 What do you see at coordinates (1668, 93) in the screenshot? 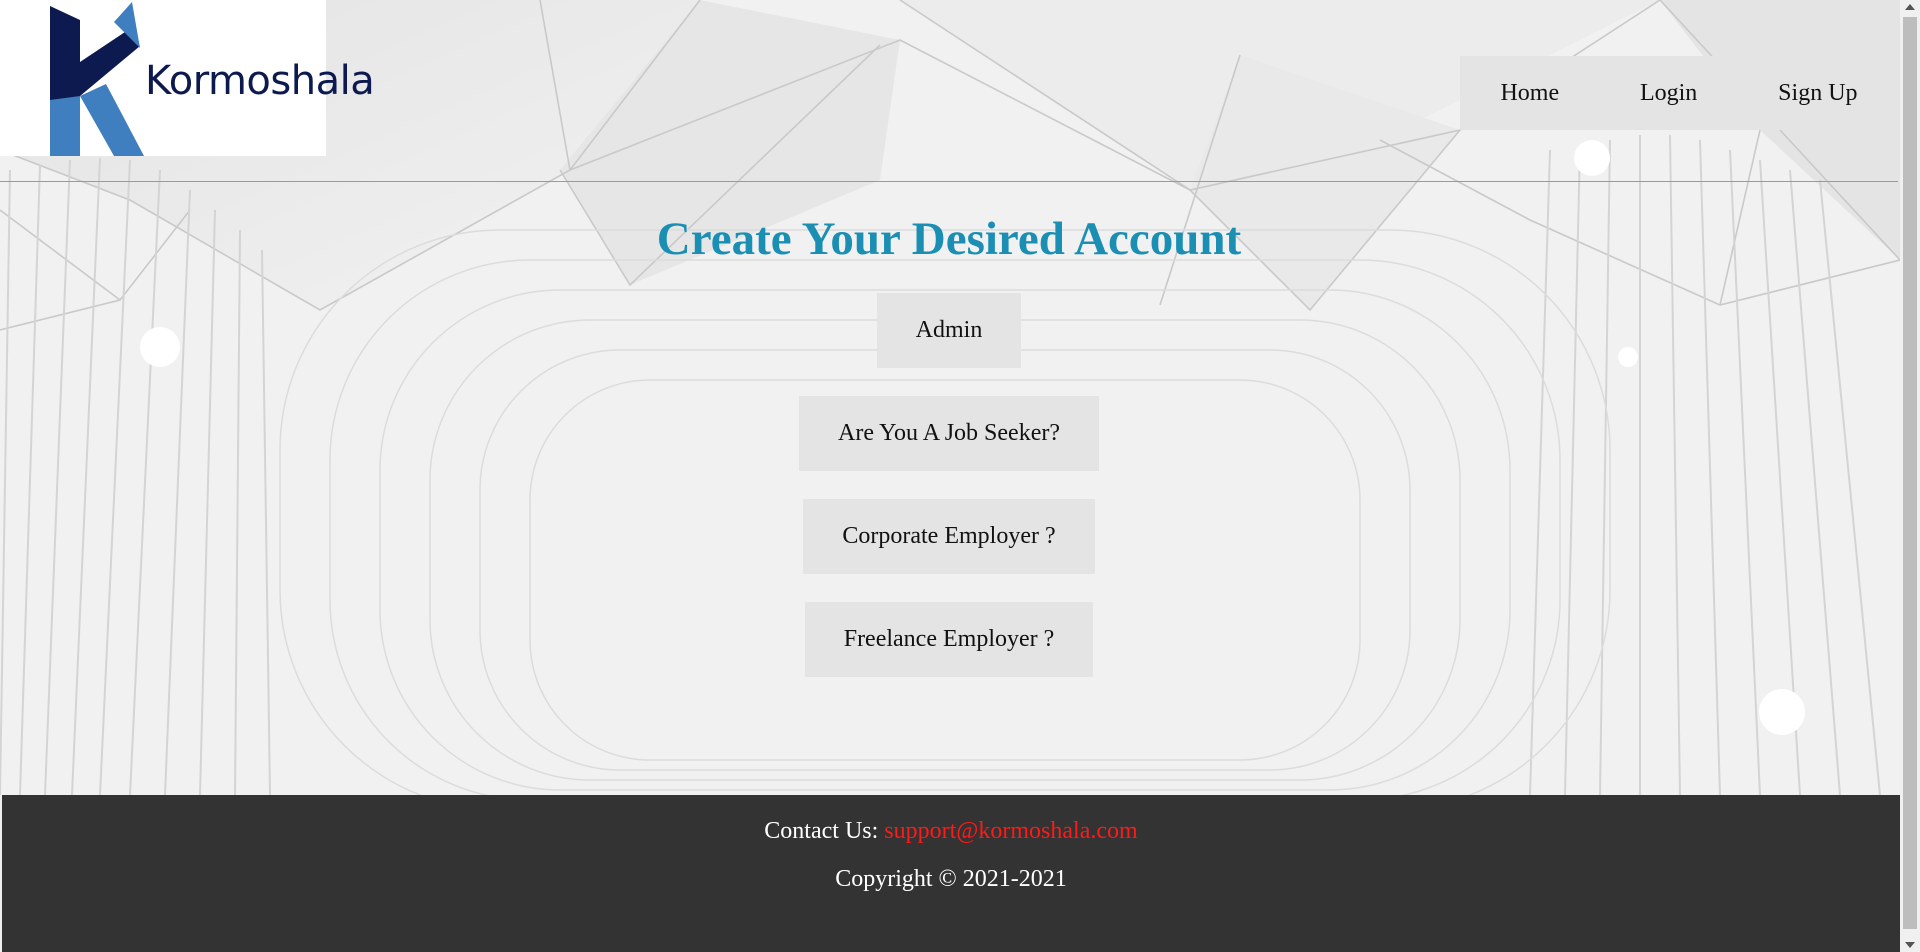
I see `nav-login-link: Login` at bounding box center [1668, 93].